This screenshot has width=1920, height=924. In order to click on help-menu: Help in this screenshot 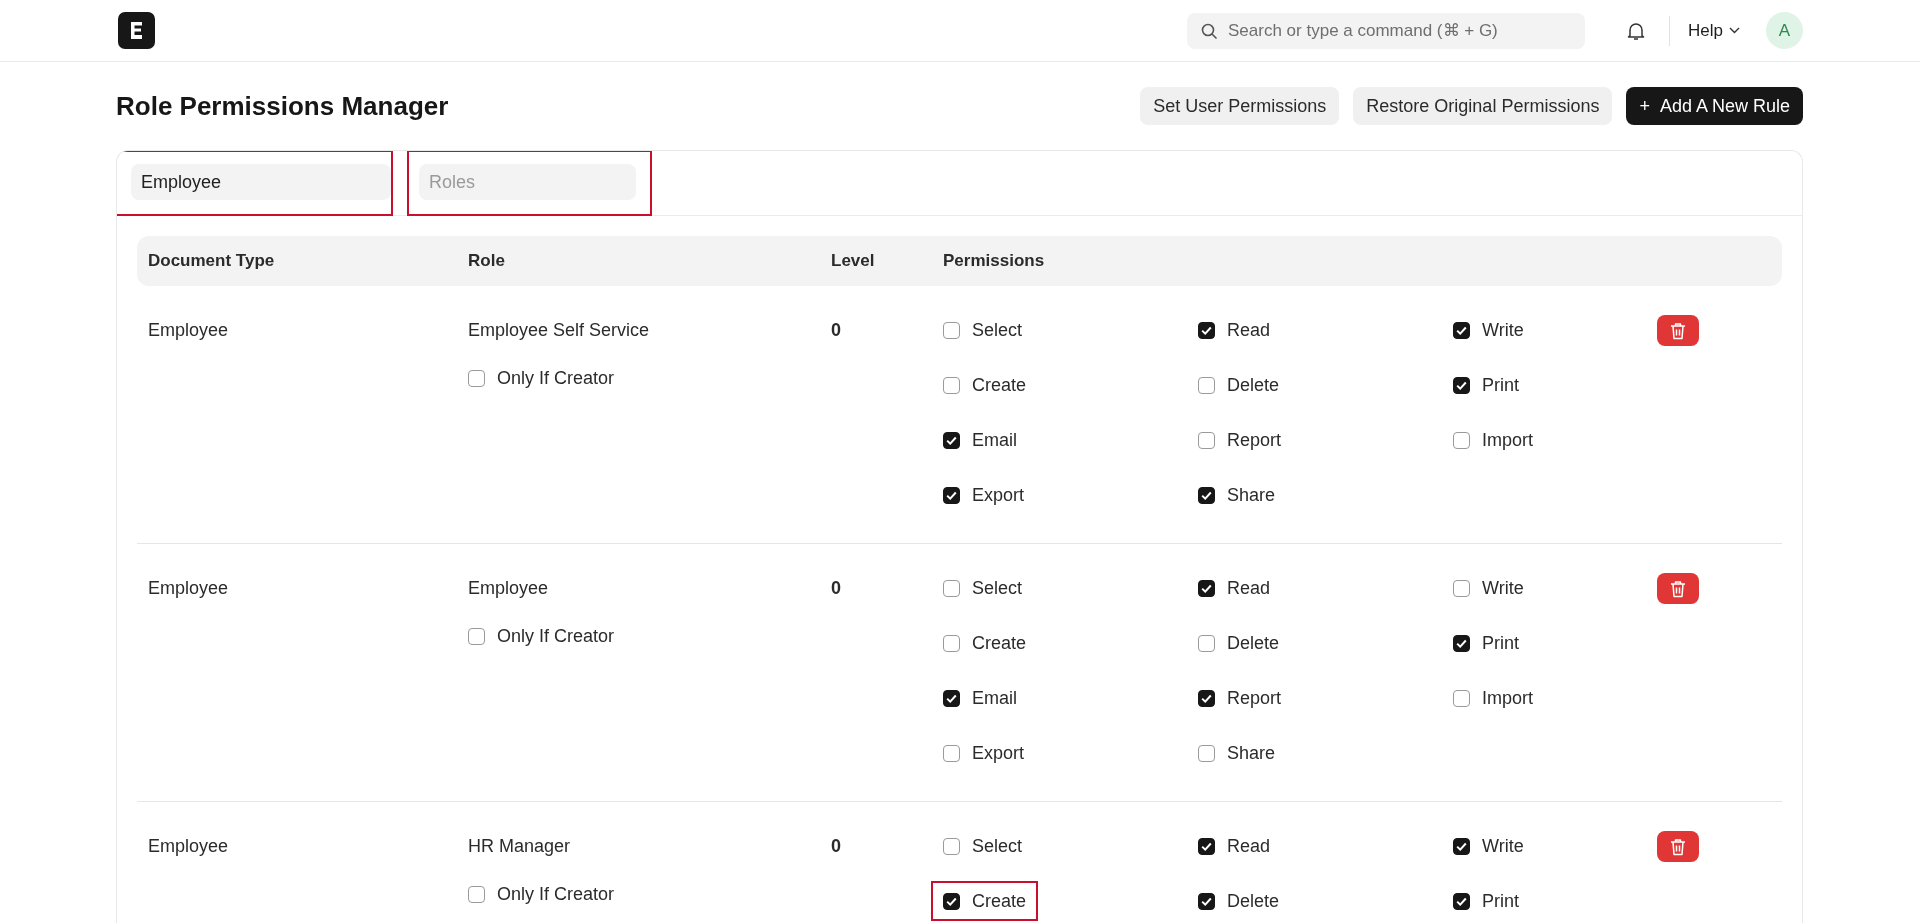, I will do `click(1714, 30)`.